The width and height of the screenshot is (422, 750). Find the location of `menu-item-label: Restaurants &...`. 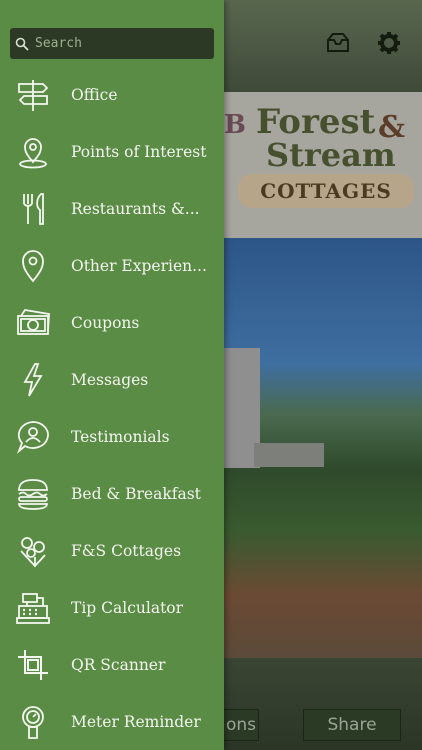

menu-item-label: Restaurants &... is located at coordinates (135, 208).